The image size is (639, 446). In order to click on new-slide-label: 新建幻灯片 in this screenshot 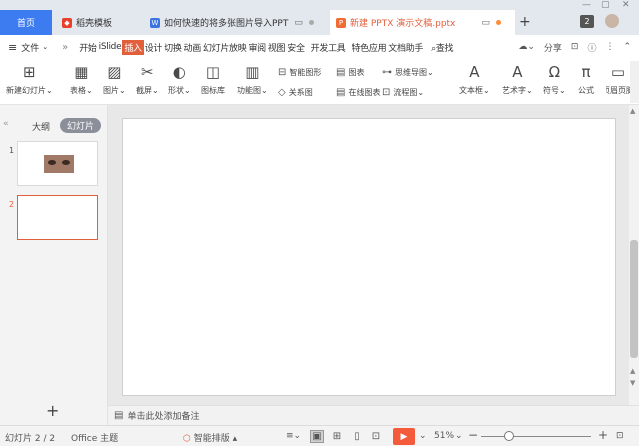, I will do `click(26, 90)`.